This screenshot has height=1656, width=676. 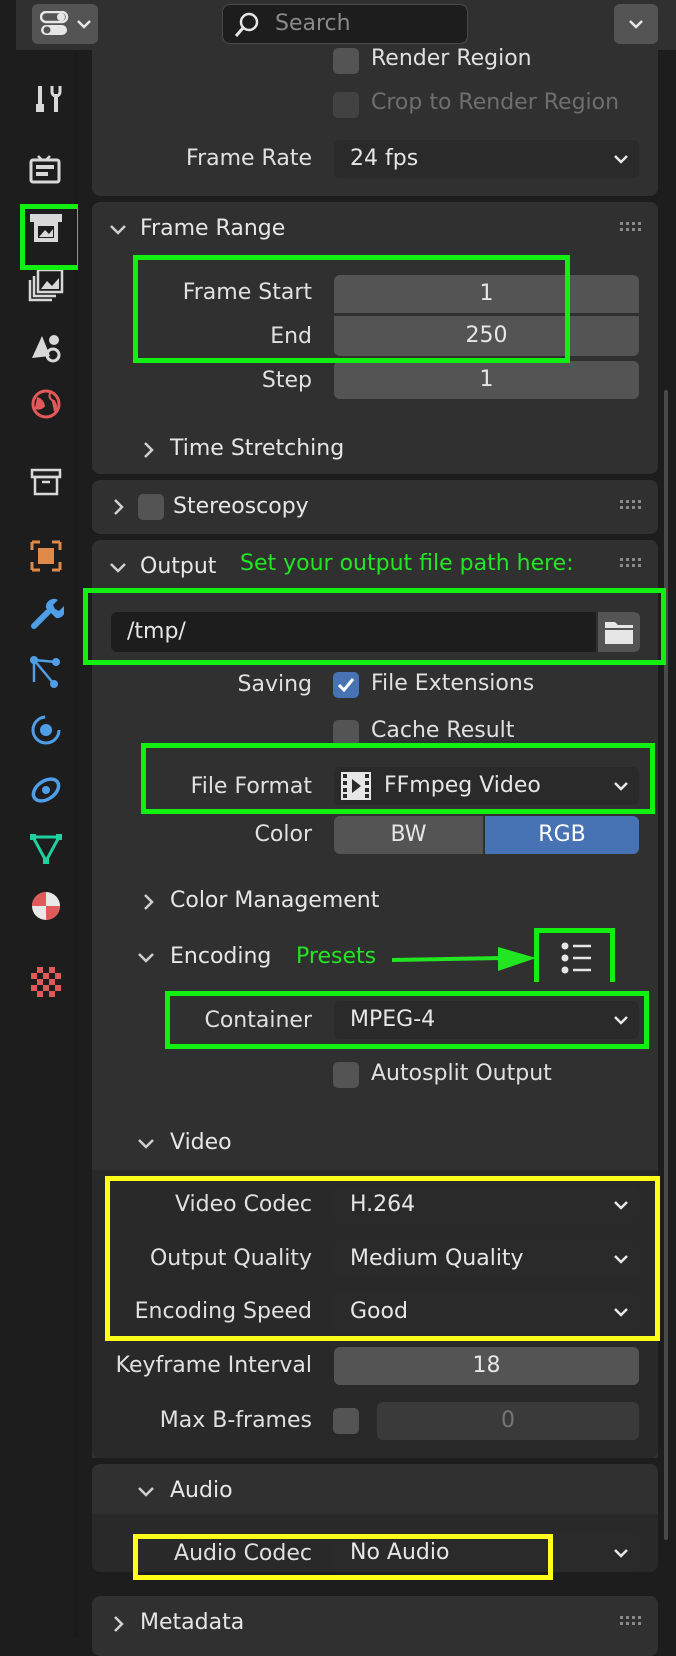 I want to click on search-input: Search, so click(x=345, y=24).